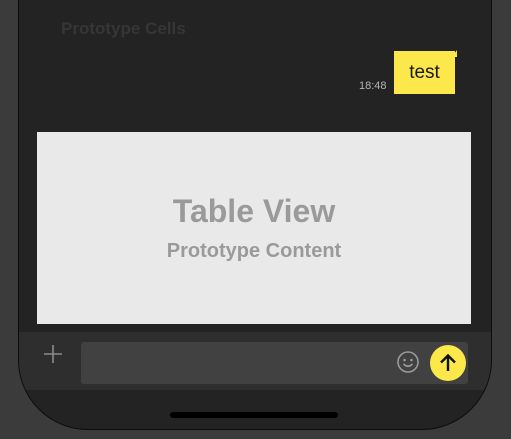 The image size is (511, 439). Describe the element at coordinates (254, 211) in the screenshot. I see `table-view-title: Table View` at that location.